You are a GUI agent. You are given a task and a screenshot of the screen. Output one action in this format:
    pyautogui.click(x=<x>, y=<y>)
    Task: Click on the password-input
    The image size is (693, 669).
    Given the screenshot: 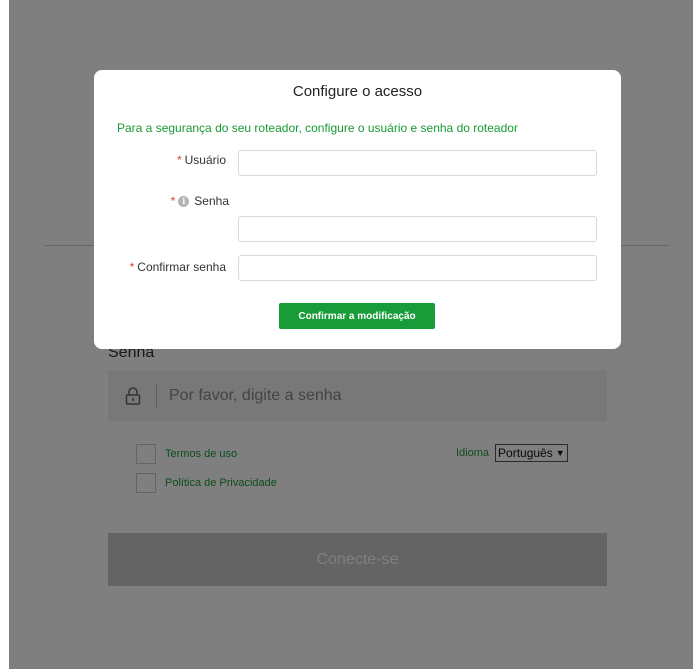 What is the action you would take?
    pyautogui.click(x=417, y=229)
    